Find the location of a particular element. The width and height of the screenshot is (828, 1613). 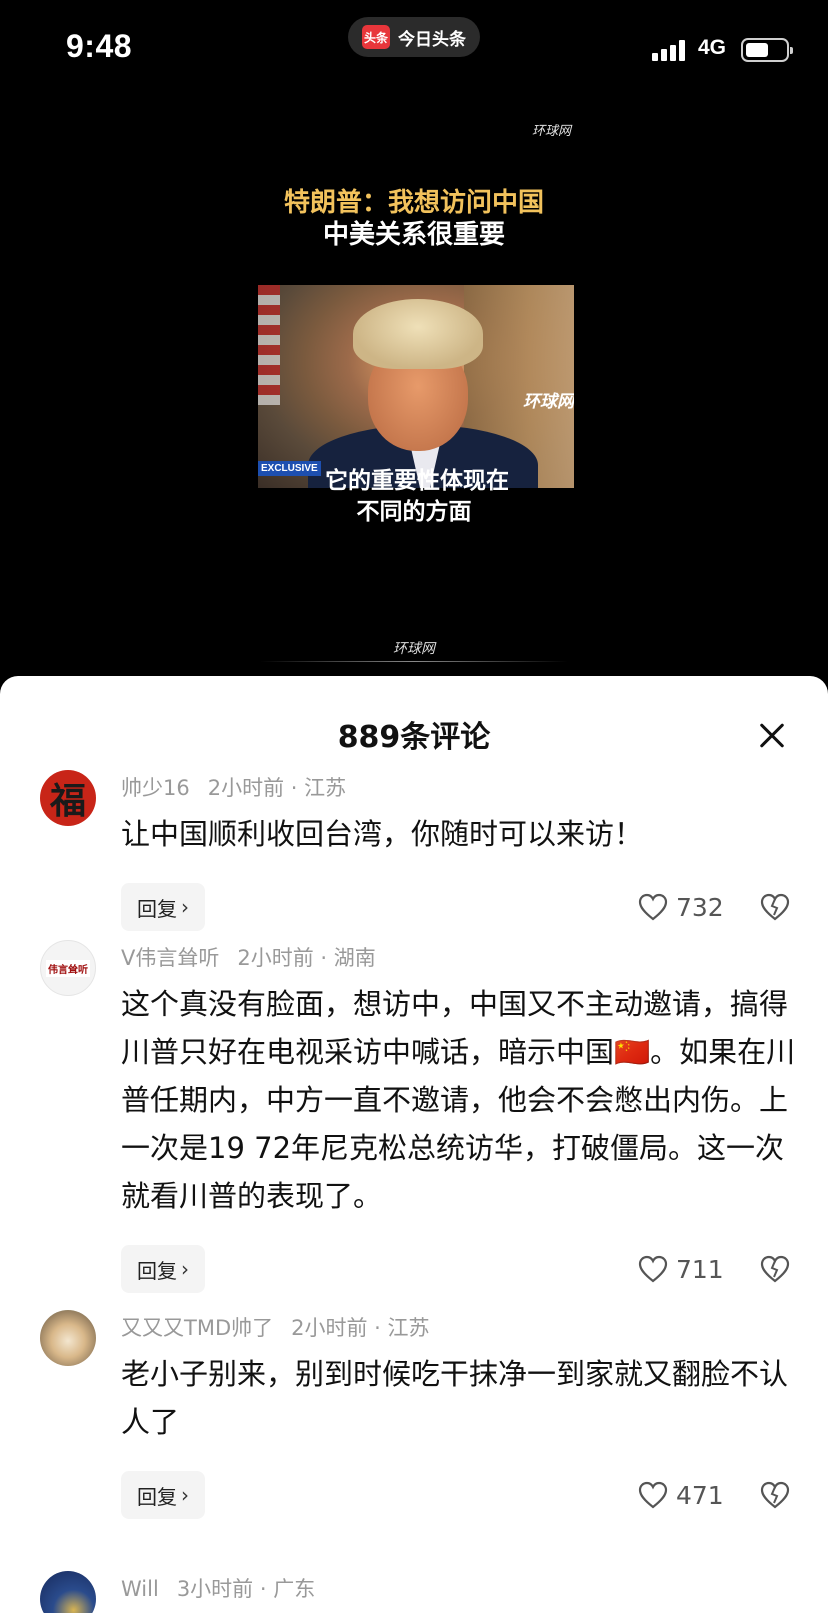

comment-location: 湖南 is located at coordinates (354, 958).